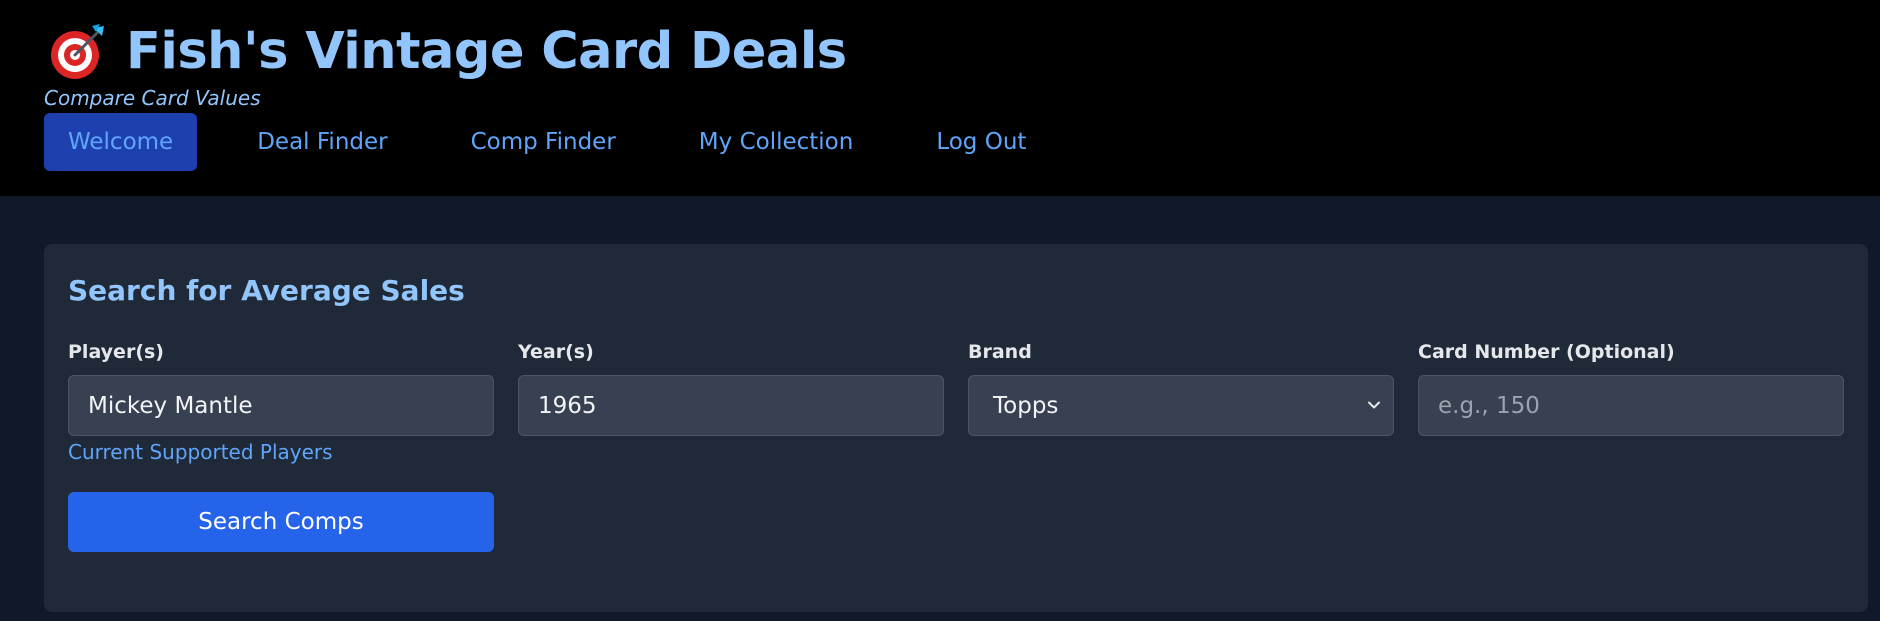 The image size is (1880, 621). What do you see at coordinates (981, 142) in the screenshot?
I see `nav-log-out: Log Out` at bounding box center [981, 142].